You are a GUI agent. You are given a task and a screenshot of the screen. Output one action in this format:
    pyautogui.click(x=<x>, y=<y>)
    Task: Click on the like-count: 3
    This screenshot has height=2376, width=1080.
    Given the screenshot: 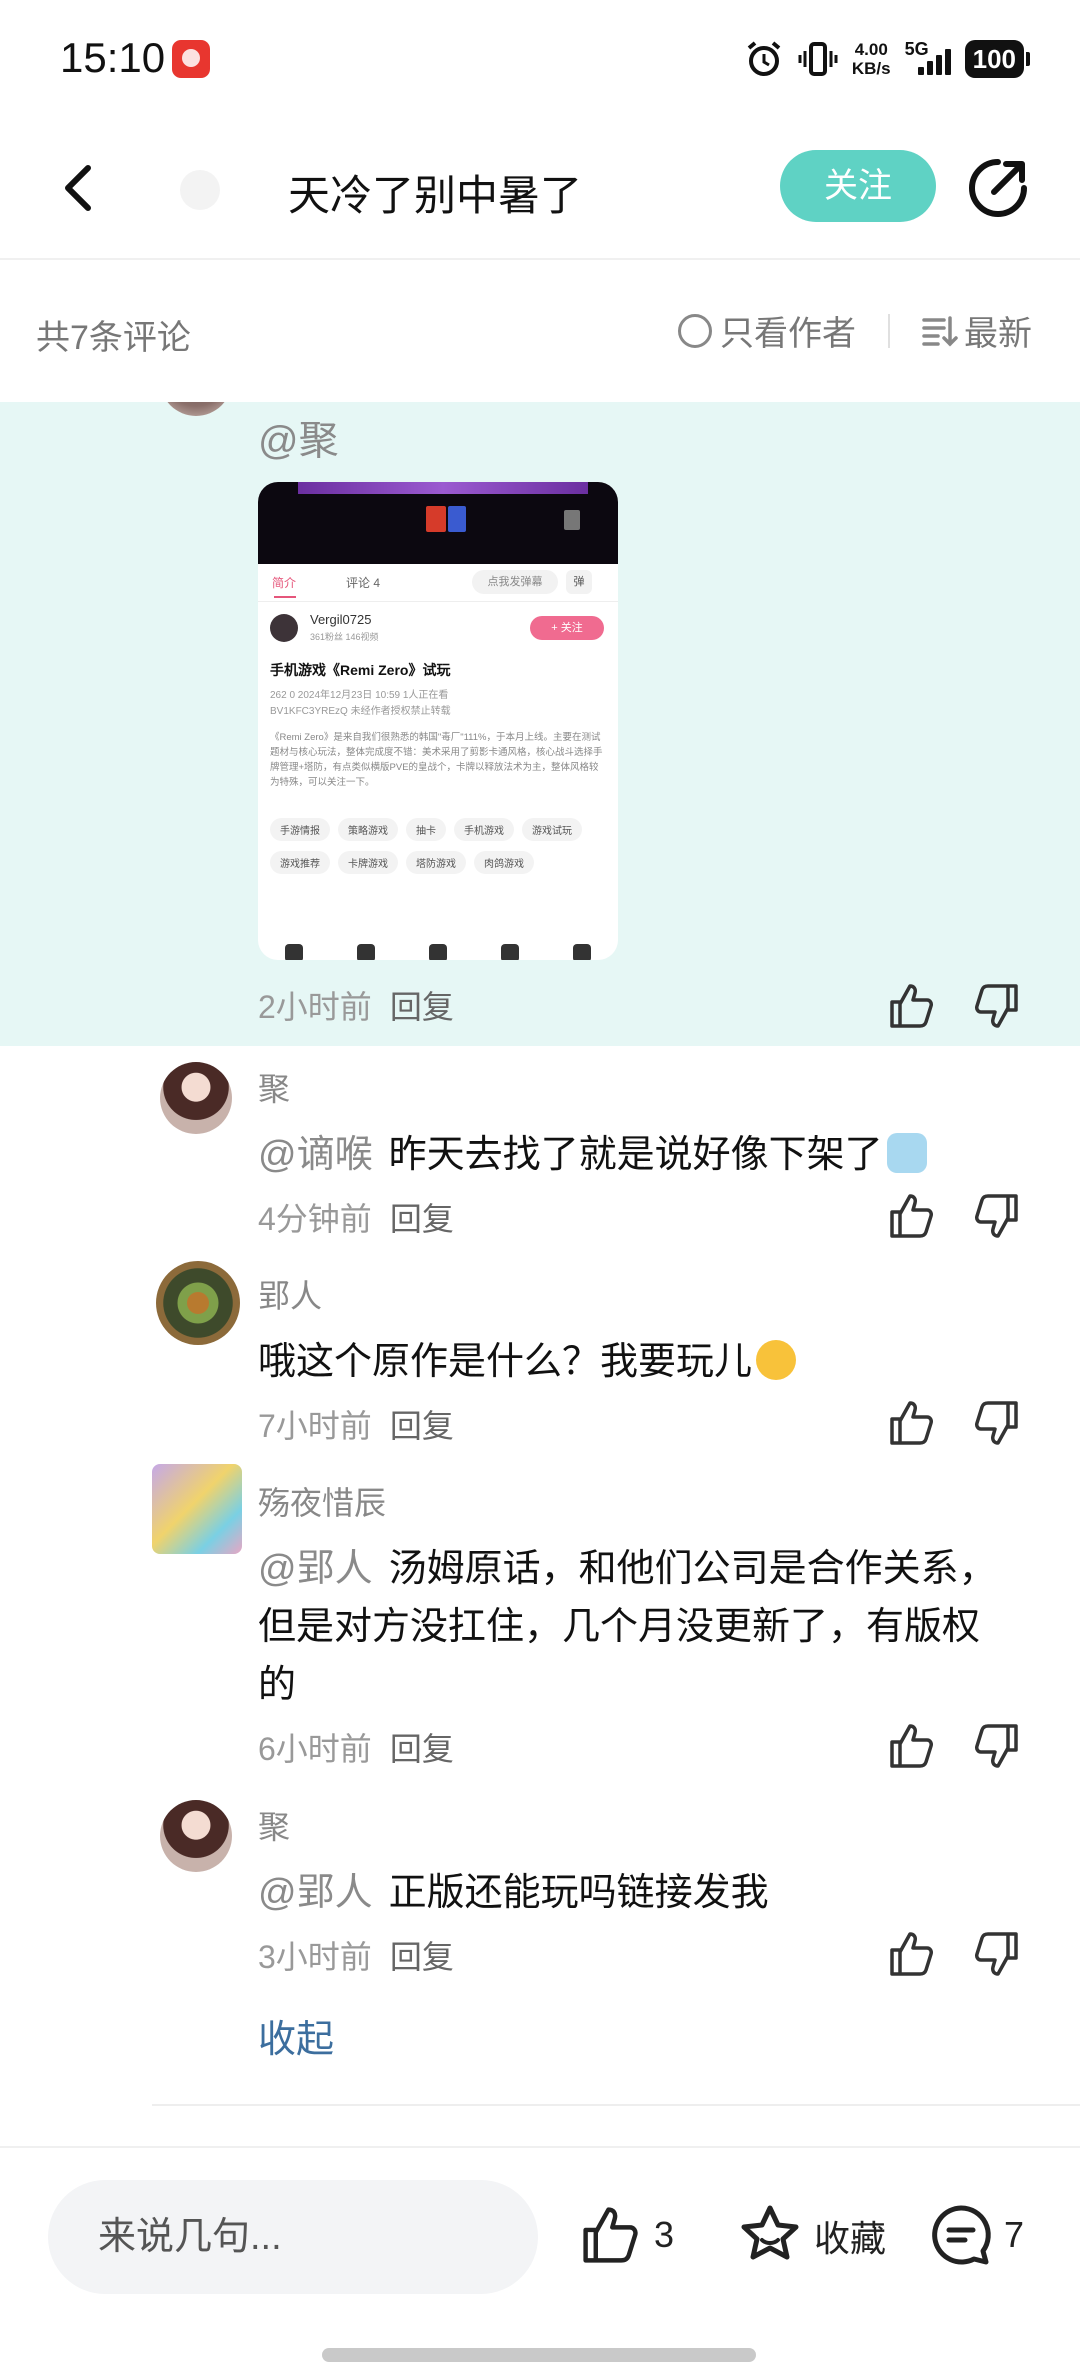 What is the action you would take?
    pyautogui.click(x=664, y=2234)
    